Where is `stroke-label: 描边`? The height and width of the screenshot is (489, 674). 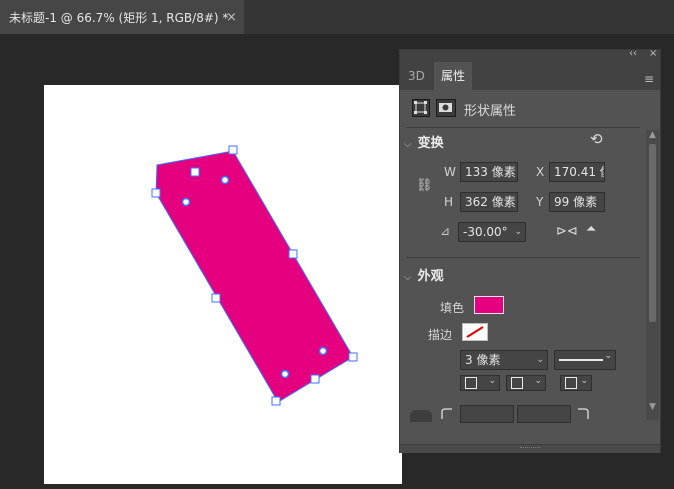 stroke-label: 描边 is located at coordinates (440, 335).